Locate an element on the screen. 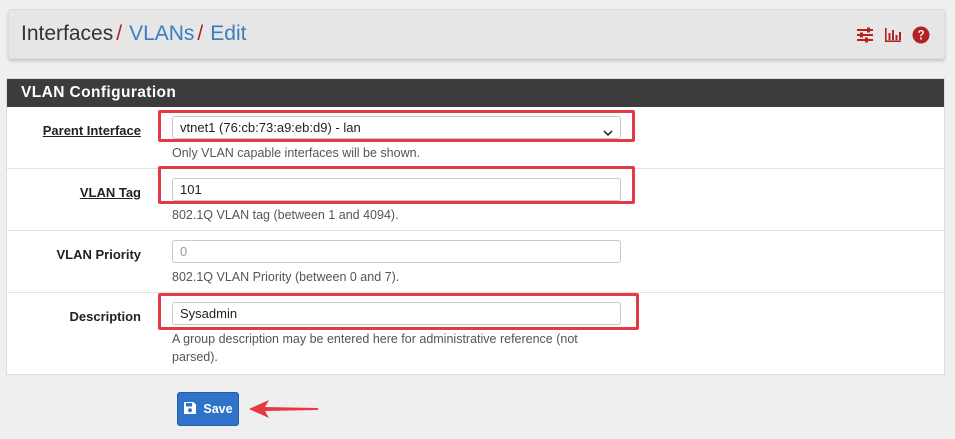 The width and height of the screenshot is (955, 439). breadcrumb-vlans-link: VLANs is located at coordinates (161, 33).